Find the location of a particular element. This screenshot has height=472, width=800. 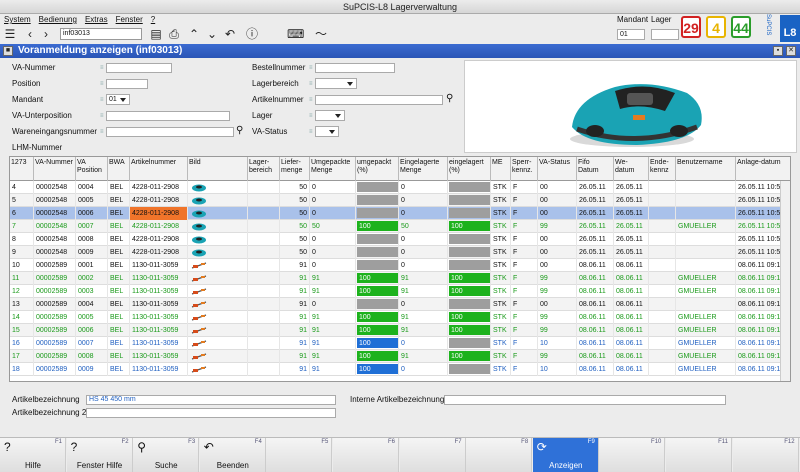

column-header: Ende-kennz is located at coordinates (662, 169).